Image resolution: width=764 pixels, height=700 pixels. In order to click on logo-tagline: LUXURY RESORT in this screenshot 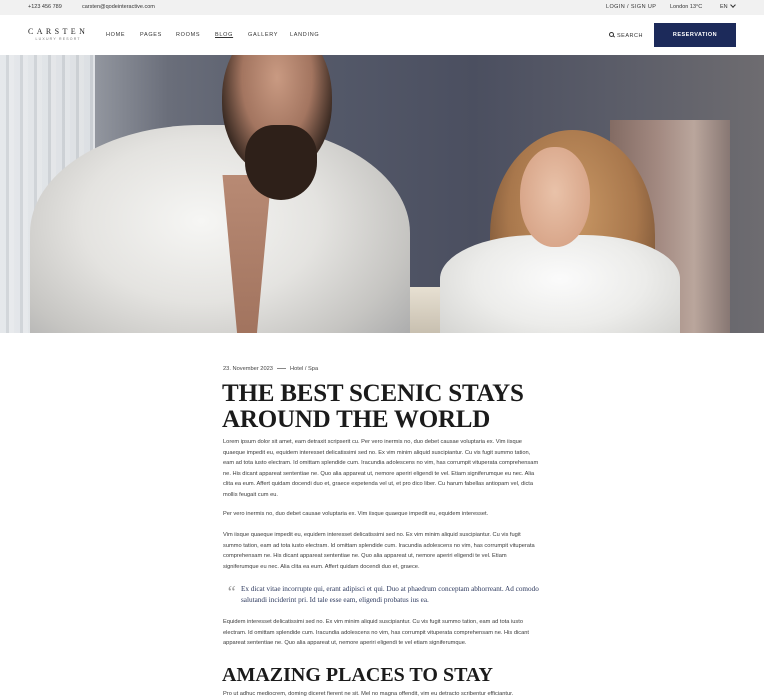, I will do `click(58, 39)`.